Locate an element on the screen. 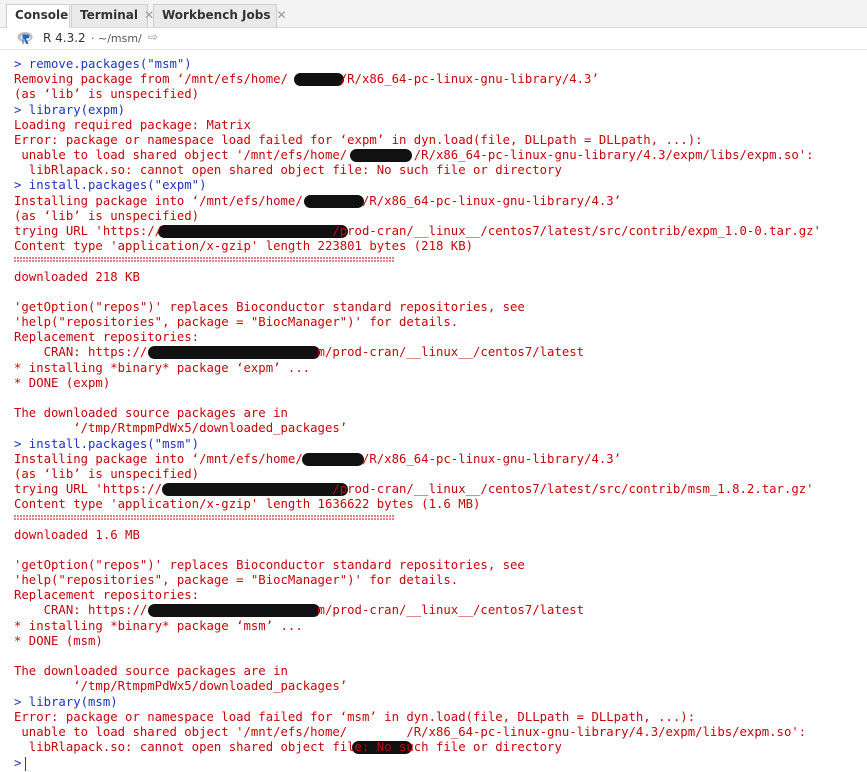 Image resolution: width=867 pixels, height=772 pixels. console-input-line: > remove.packages("msm") is located at coordinates (103, 64).